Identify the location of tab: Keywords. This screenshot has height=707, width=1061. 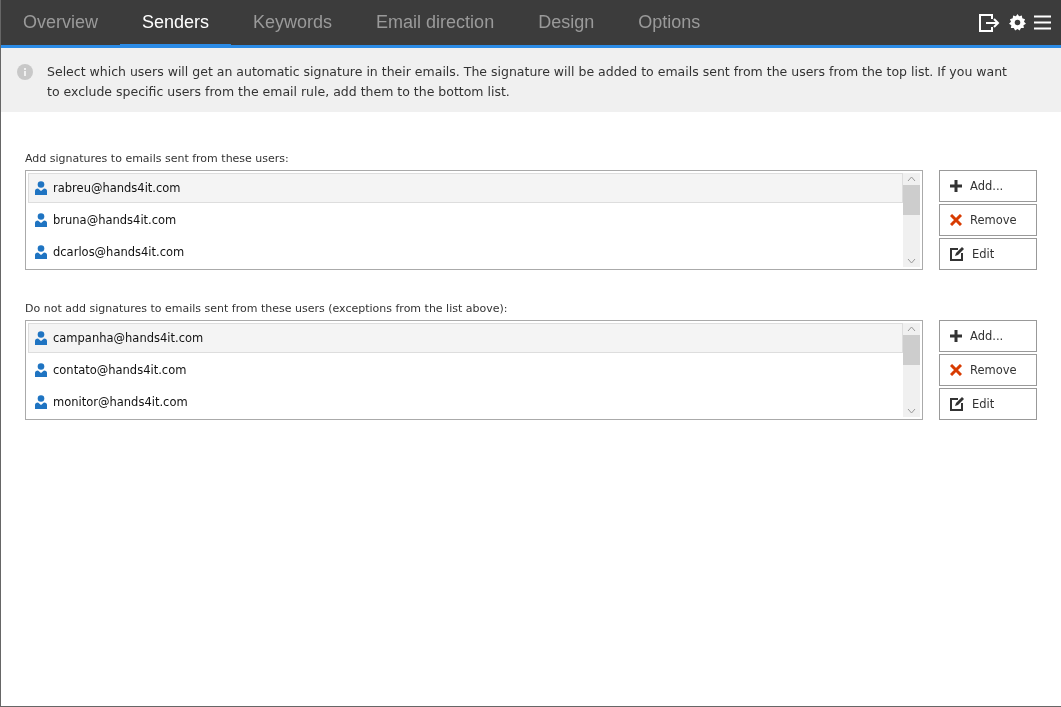
(293, 24).